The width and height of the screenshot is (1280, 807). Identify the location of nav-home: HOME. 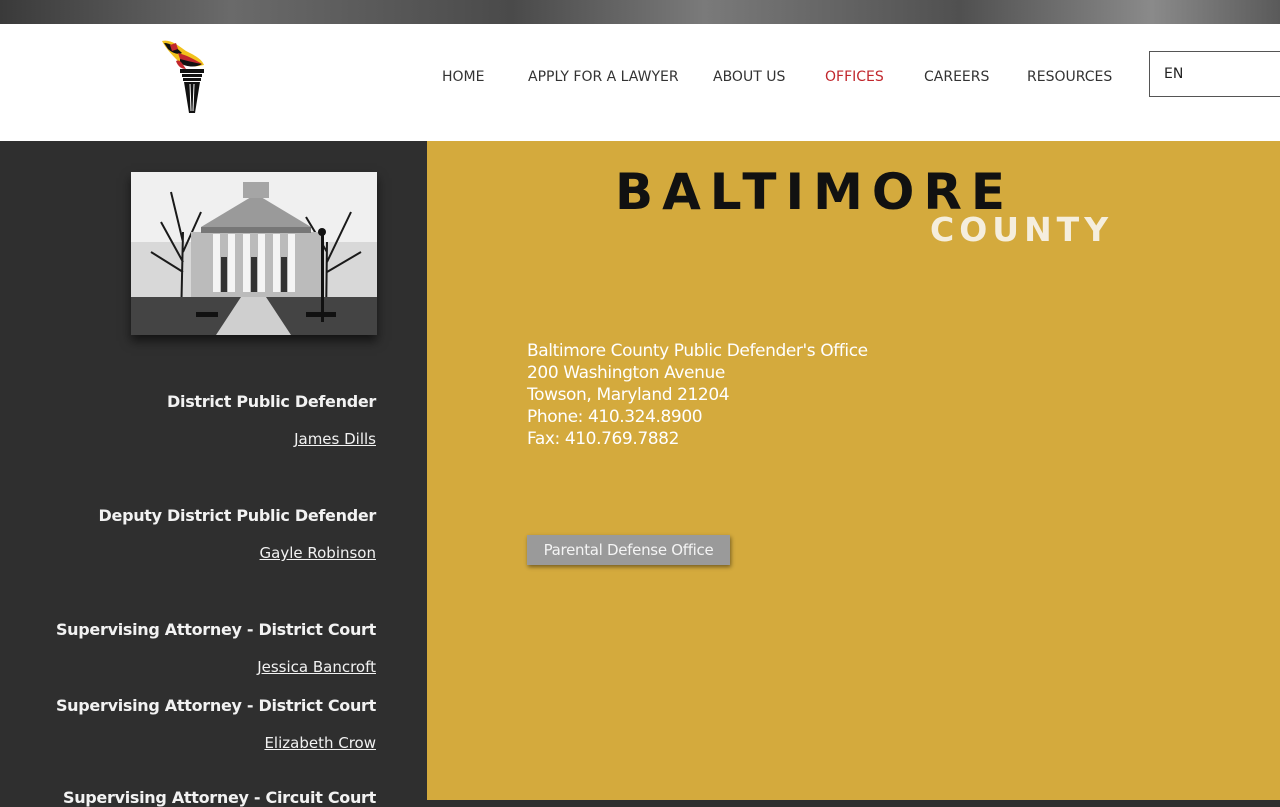
(463, 77).